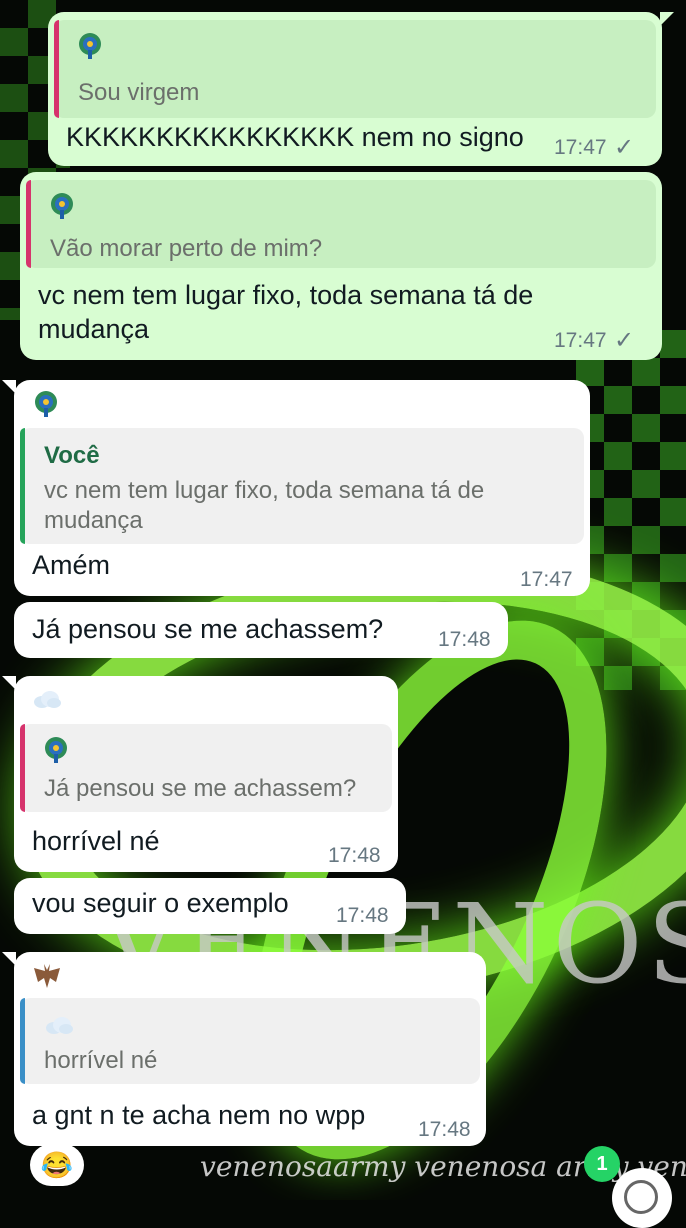 The height and width of the screenshot is (1228, 686). Describe the element at coordinates (250, 1041) in the screenshot. I see `quoted-message: horrível né` at that location.